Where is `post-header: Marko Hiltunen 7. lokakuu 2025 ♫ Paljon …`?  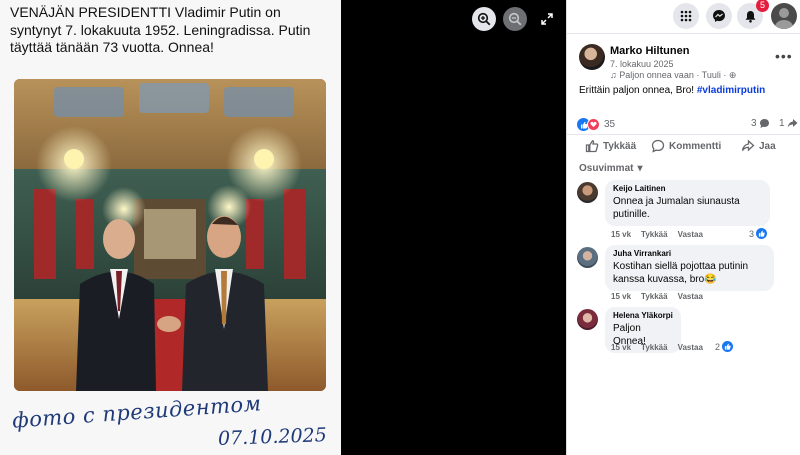
post-header: Marko Hiltunen 7. lokakuu 2025 ♫ Paljon … is located at coordinates (684, 62).